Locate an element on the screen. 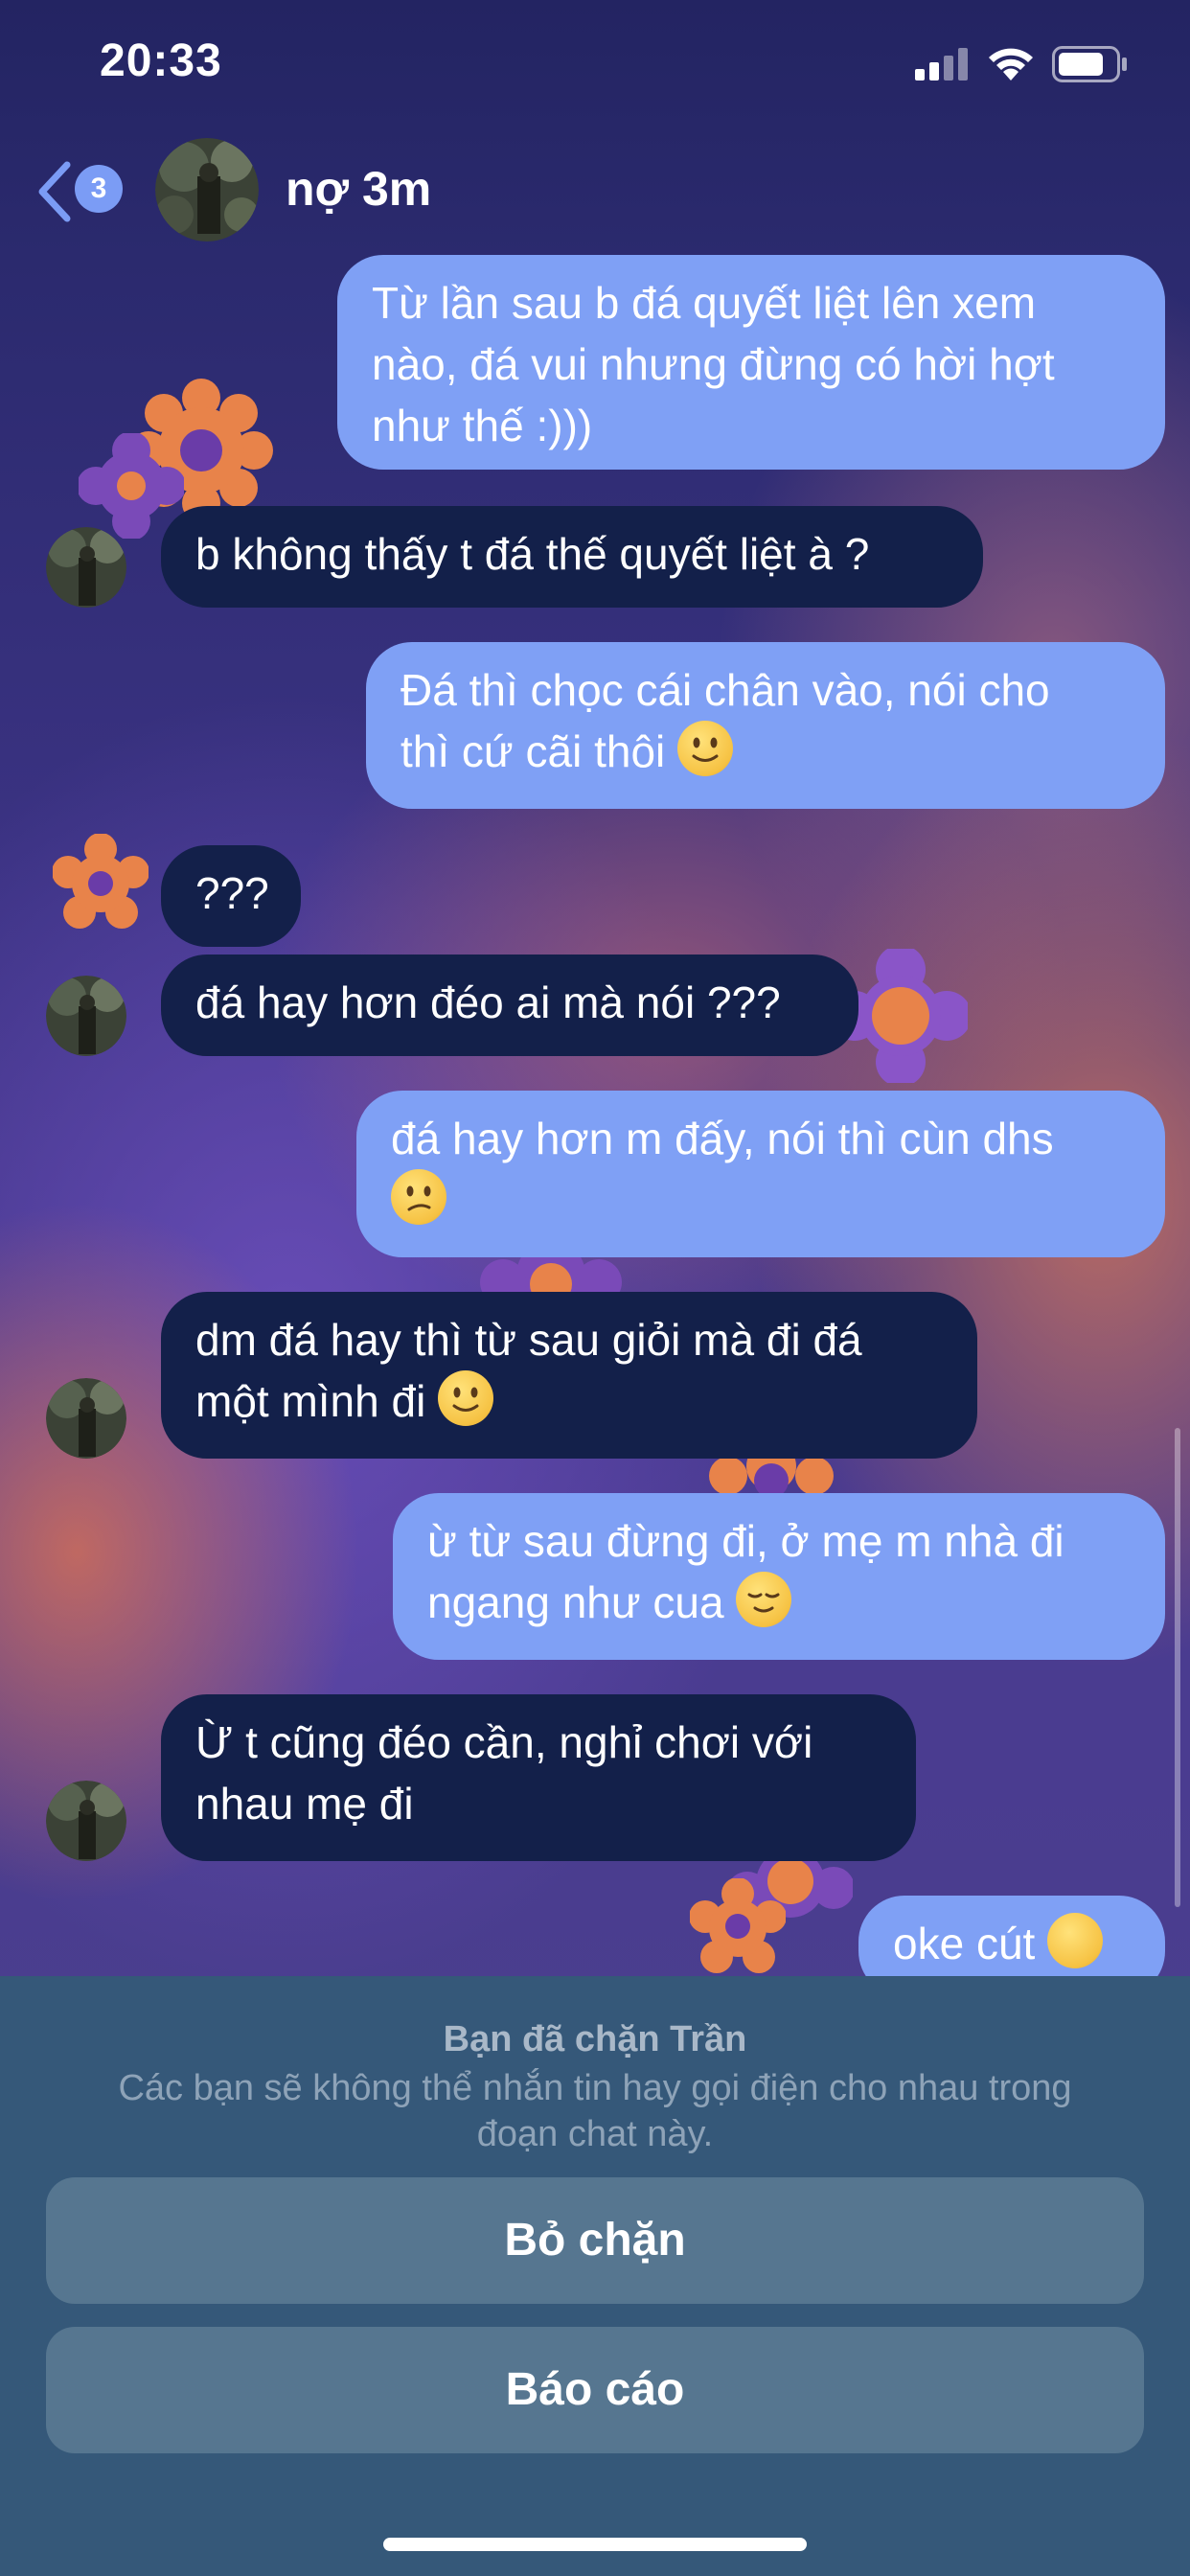 The height and width of the screenshot is (2576, 1190). unread-count-badge: 3 is located at coordinates (99, 189).